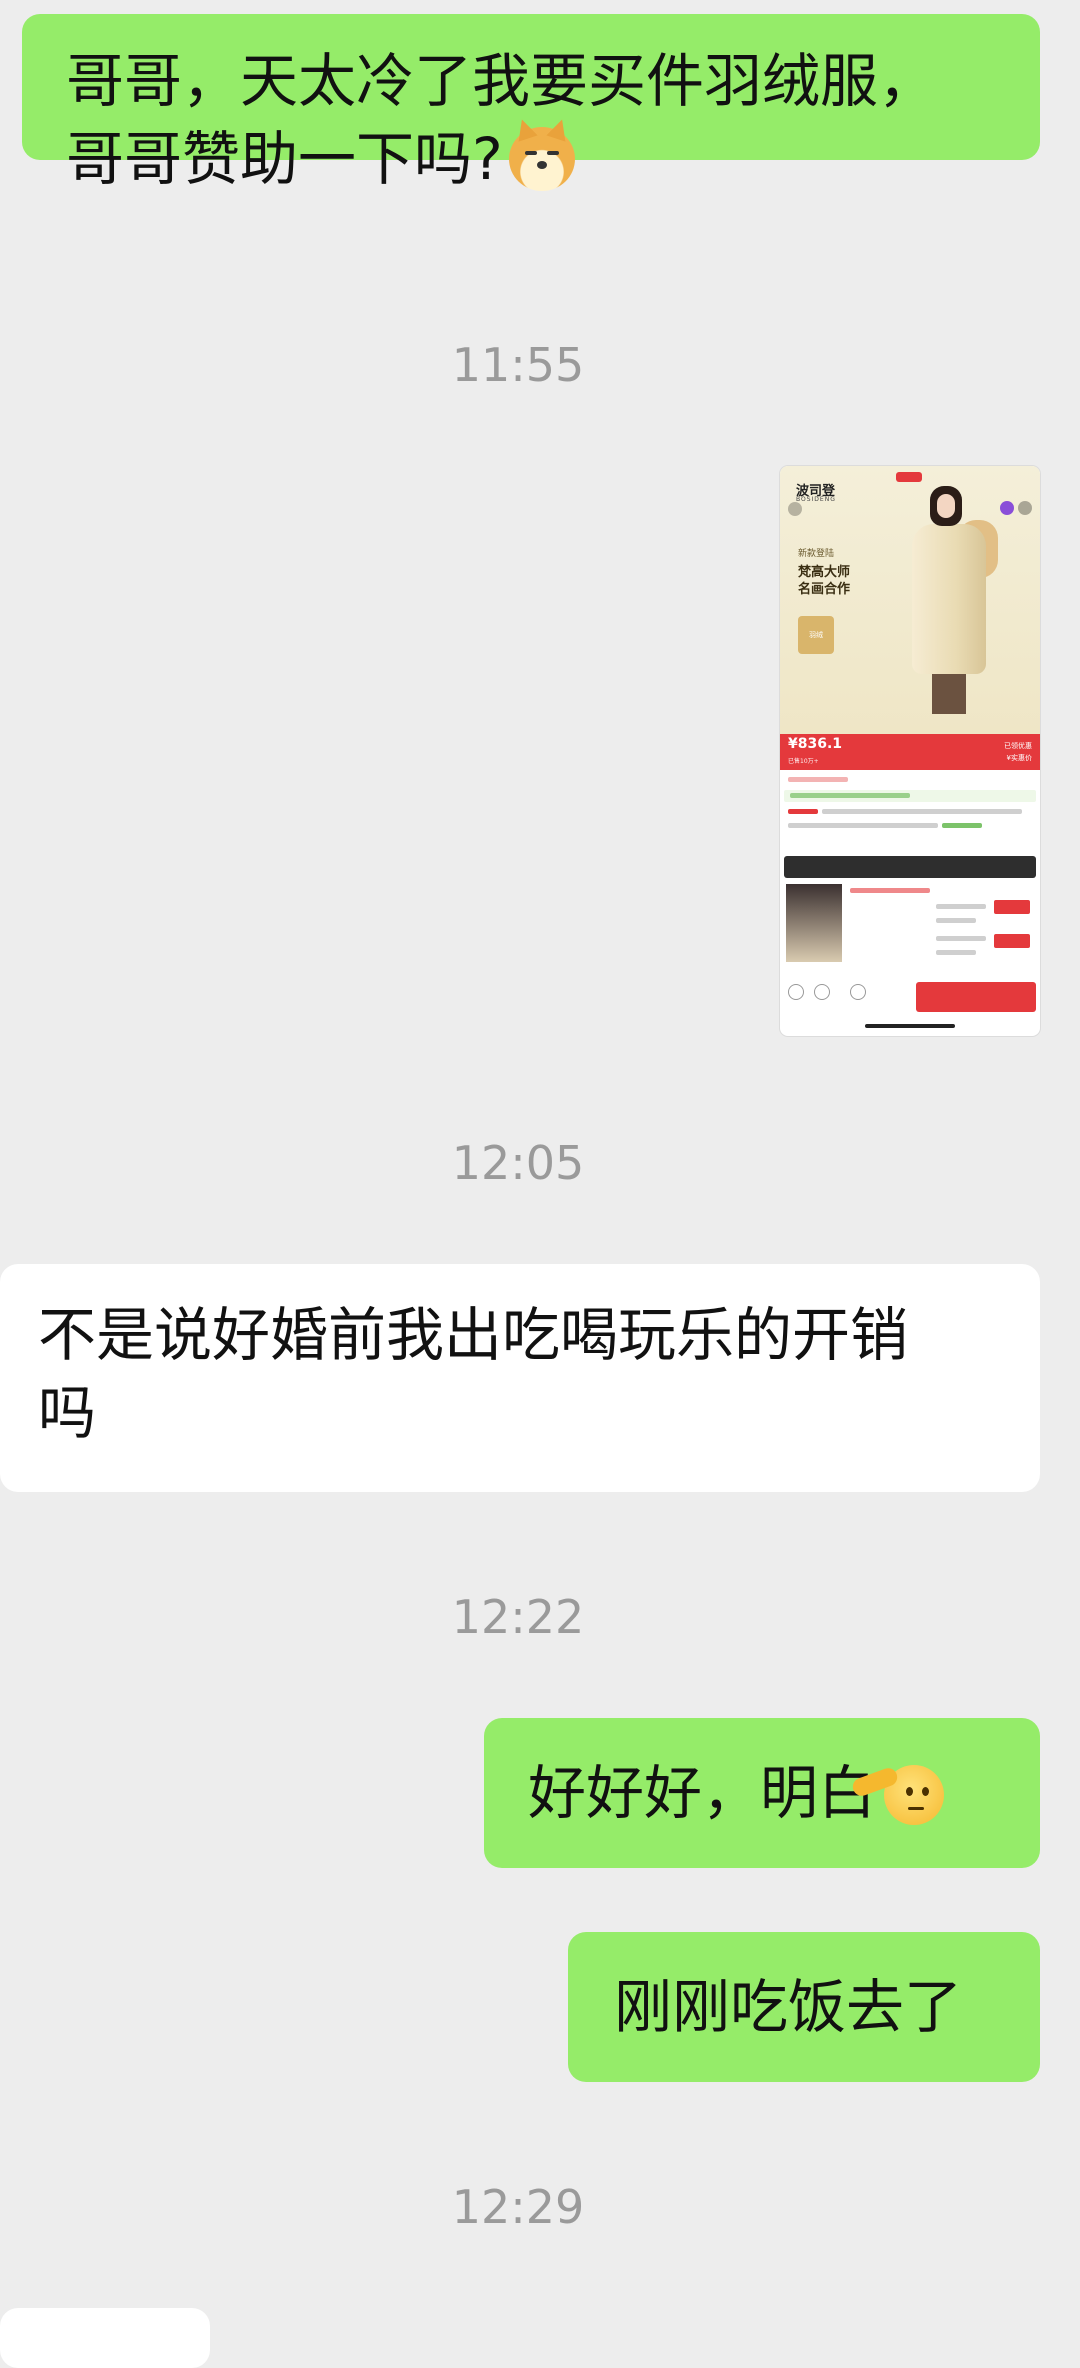  Describe the element at coordinates (816, 499) in the screenshot. I see `brand-subtitle: BOSIDENG` at that location.